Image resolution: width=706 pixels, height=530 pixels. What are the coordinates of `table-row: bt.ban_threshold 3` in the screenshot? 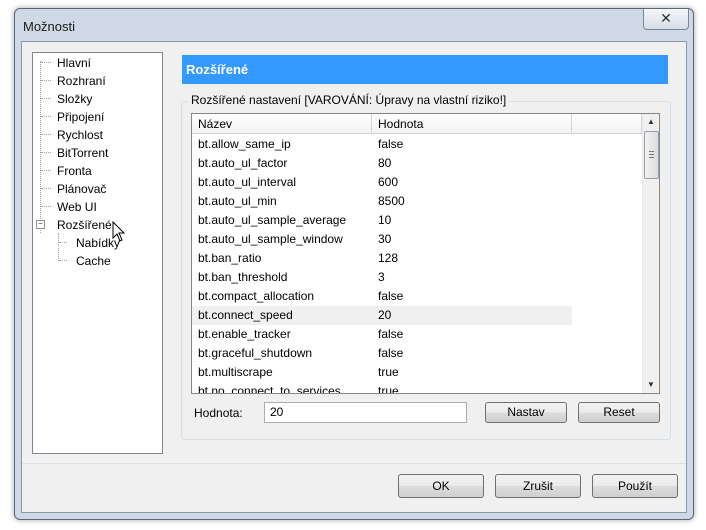 It's located at (382, 277).